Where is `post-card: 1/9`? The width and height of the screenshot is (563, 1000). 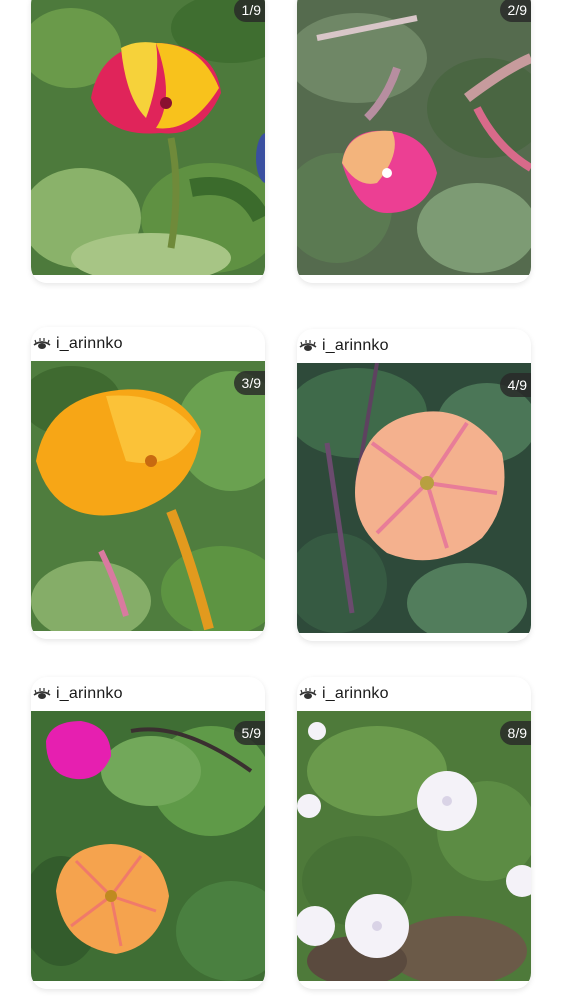
post-card: 1/9 is located at coordinates (148, 141).